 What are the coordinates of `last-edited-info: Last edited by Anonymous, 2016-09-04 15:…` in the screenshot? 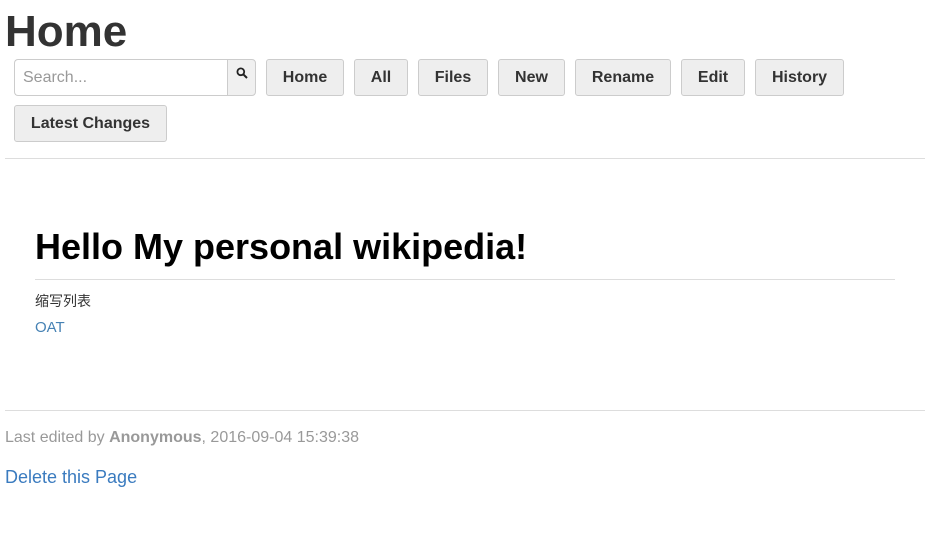 It's located at (182, 438).